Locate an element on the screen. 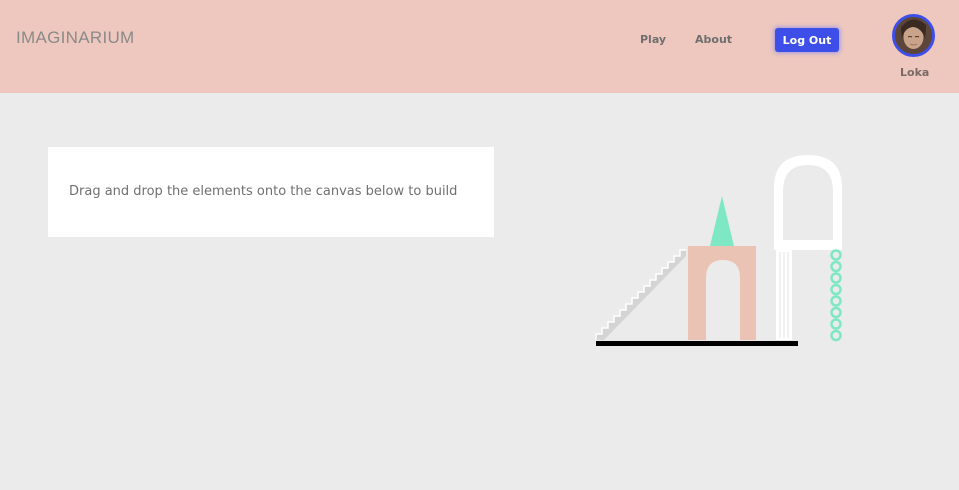  nav-about-link: About is located at coordinates (713, 39).